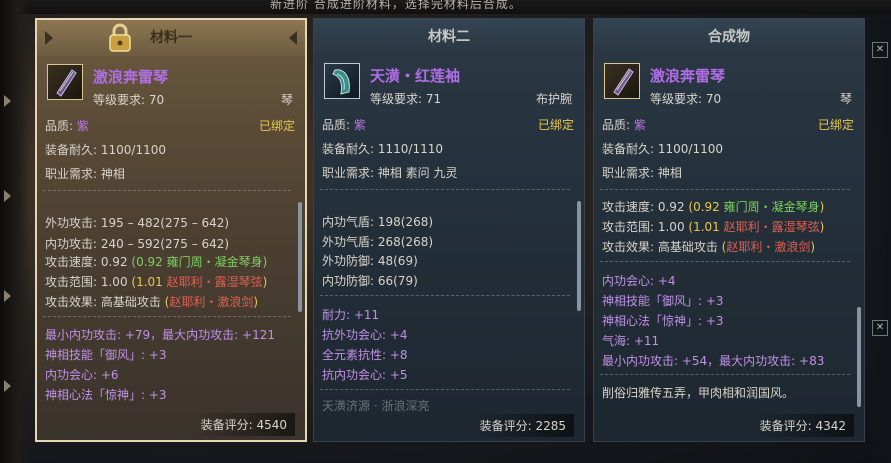  Describe the element at coordinates (365, 375) in the screenshot. I see `bonus-row: 抗内功会心: +5` at that location.